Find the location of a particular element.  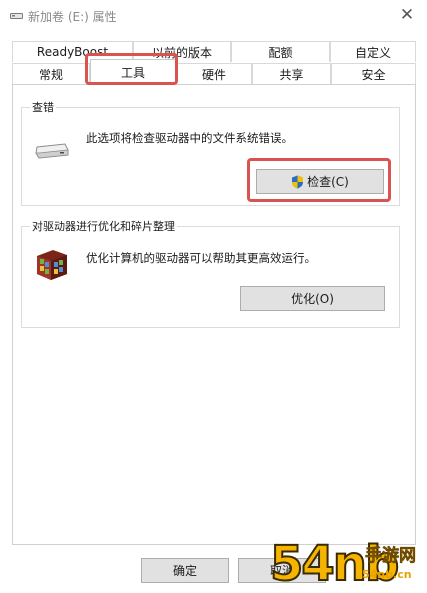

tools-tab-highlight is located at coordinates (131, 69).